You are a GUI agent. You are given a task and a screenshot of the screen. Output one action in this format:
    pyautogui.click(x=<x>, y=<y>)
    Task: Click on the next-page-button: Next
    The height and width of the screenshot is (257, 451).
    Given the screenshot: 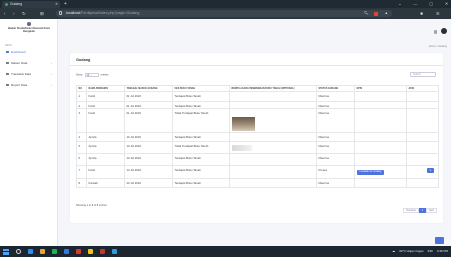 What is the action you would take?
    pyautogui.click(x=431, y=210)
    